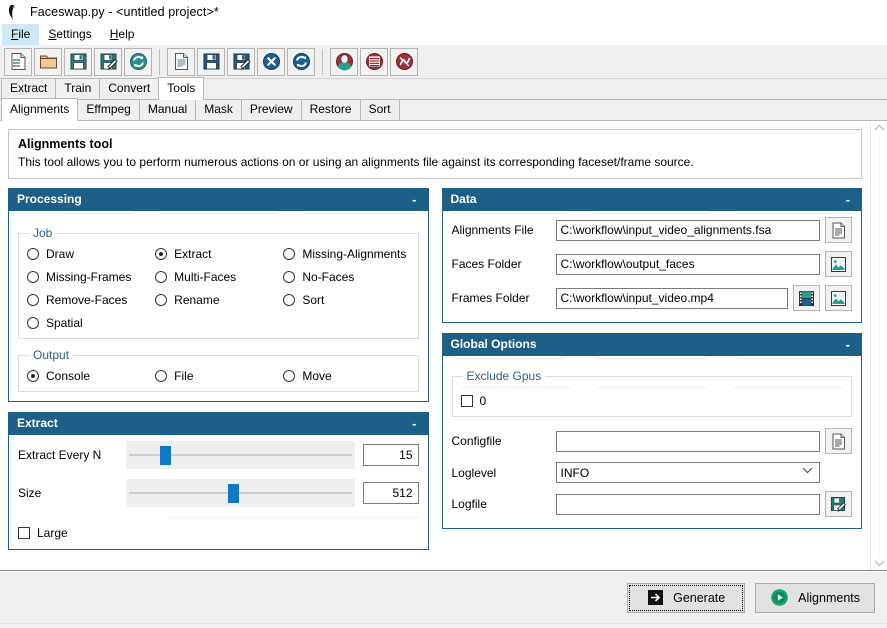 The width and height of the screenshot is (887, 628). Describe the element at coordinates (443, 597) in the screenshot. I see `action-bar: Generate Alignments` at that location.